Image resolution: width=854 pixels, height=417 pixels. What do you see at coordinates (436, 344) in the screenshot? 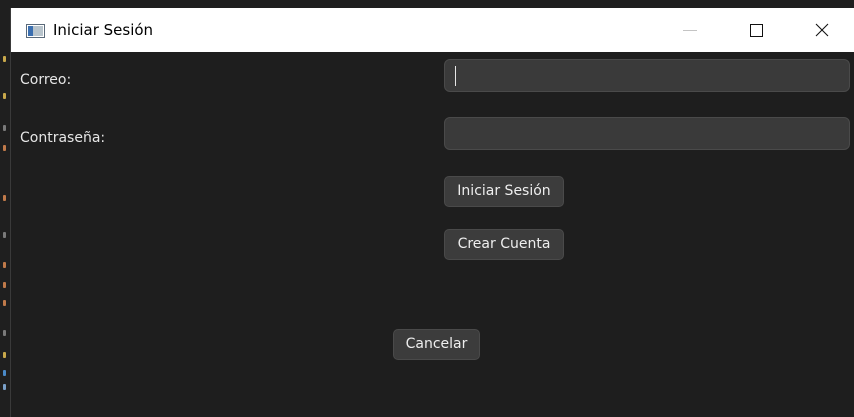
I see `cancel-button: Cancelar` at bounding box center [436, 344].